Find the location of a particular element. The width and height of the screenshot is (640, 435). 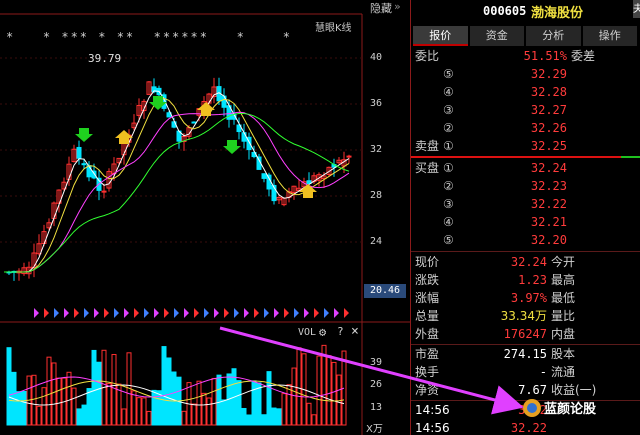

ask-row-2: ② 32.26 is located at coordinates (525, 128).